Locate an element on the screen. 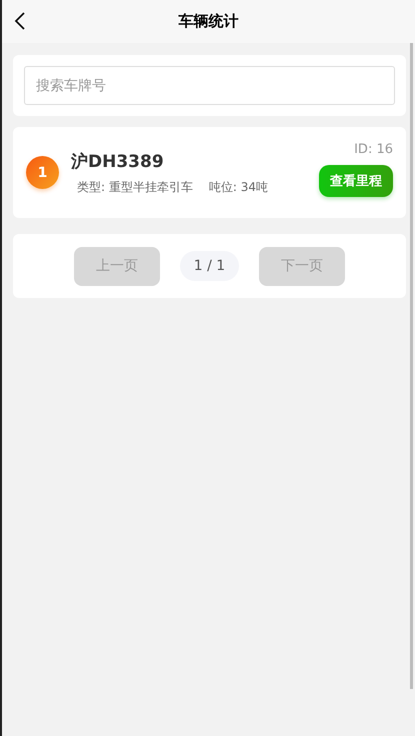  back-icon is located at coordinates (20, 21).